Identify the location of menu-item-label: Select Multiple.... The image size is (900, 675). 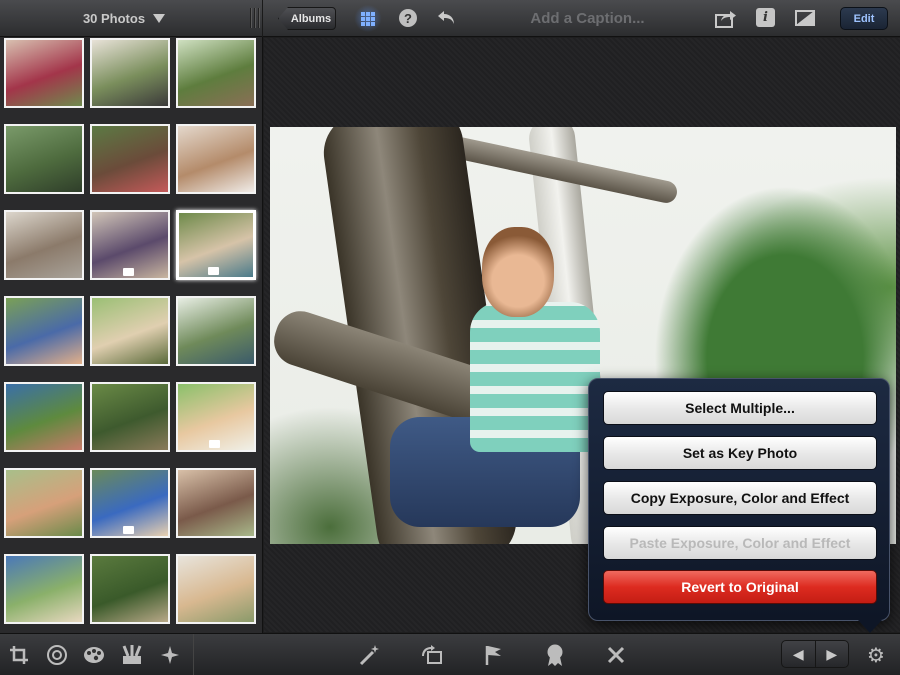
(740, 408).